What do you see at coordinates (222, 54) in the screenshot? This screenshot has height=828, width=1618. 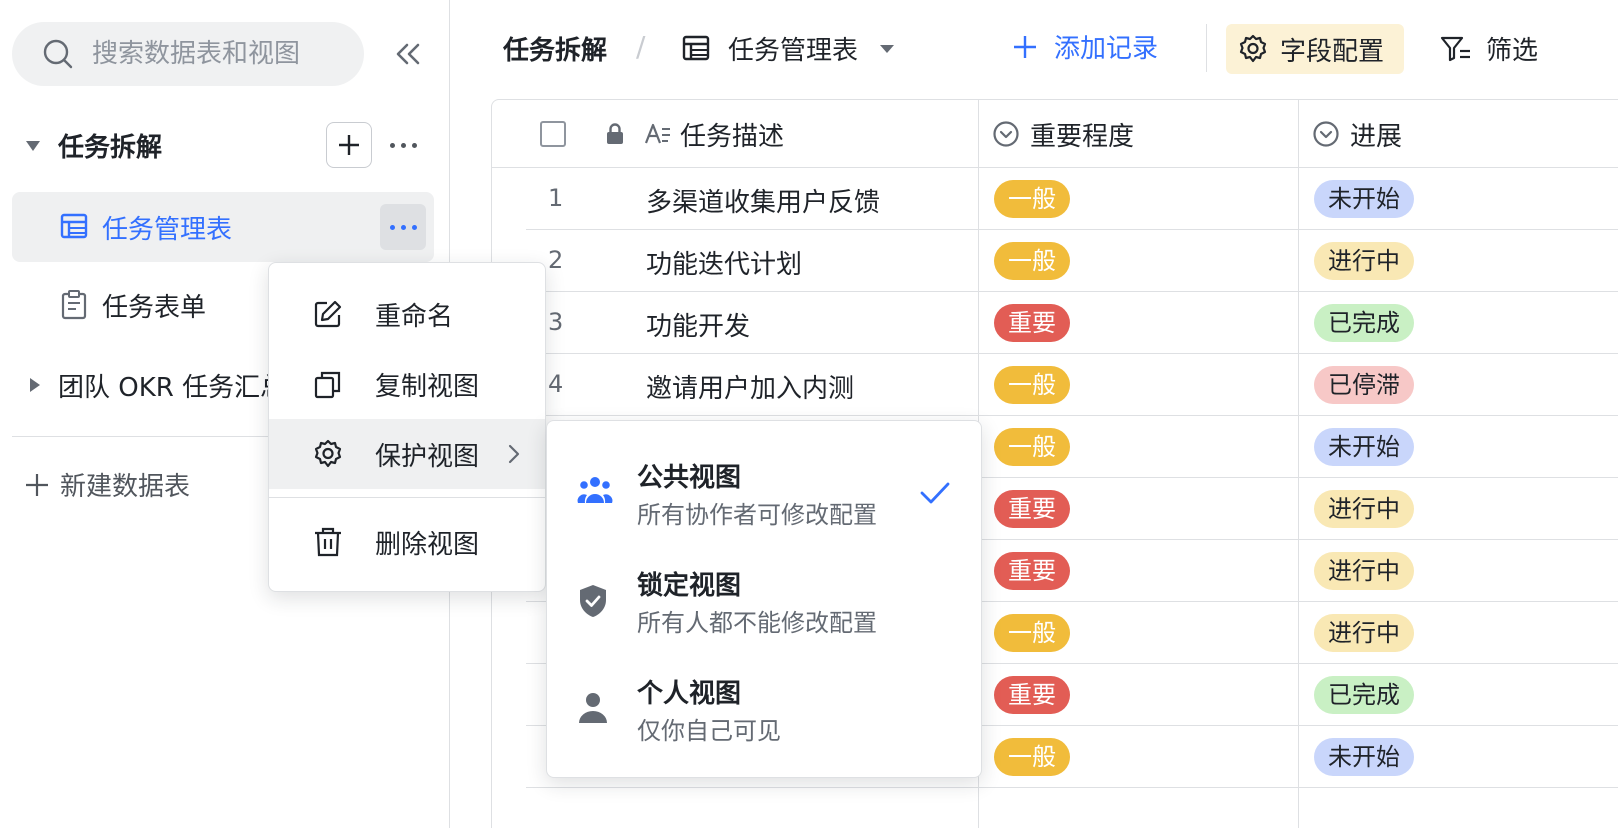 I see `search-input` at bounding box center [222, 54].